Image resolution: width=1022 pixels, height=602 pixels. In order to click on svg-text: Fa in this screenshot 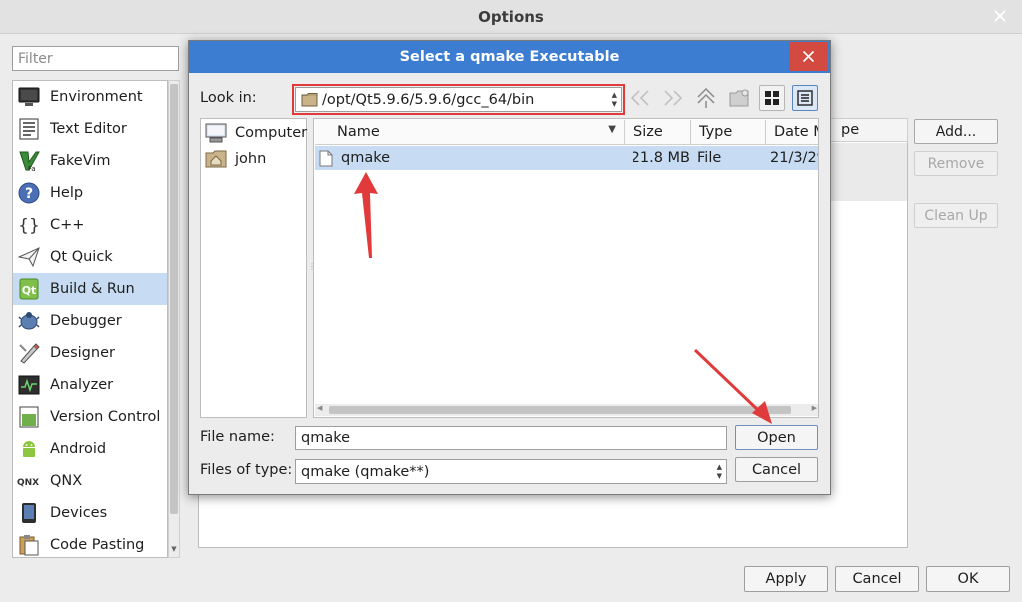, I will do `click(32, 168)`.